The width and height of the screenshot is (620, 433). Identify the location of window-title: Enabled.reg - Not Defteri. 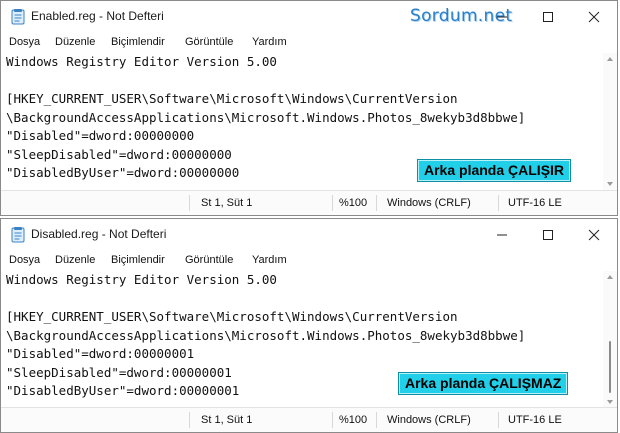
(97, 16).